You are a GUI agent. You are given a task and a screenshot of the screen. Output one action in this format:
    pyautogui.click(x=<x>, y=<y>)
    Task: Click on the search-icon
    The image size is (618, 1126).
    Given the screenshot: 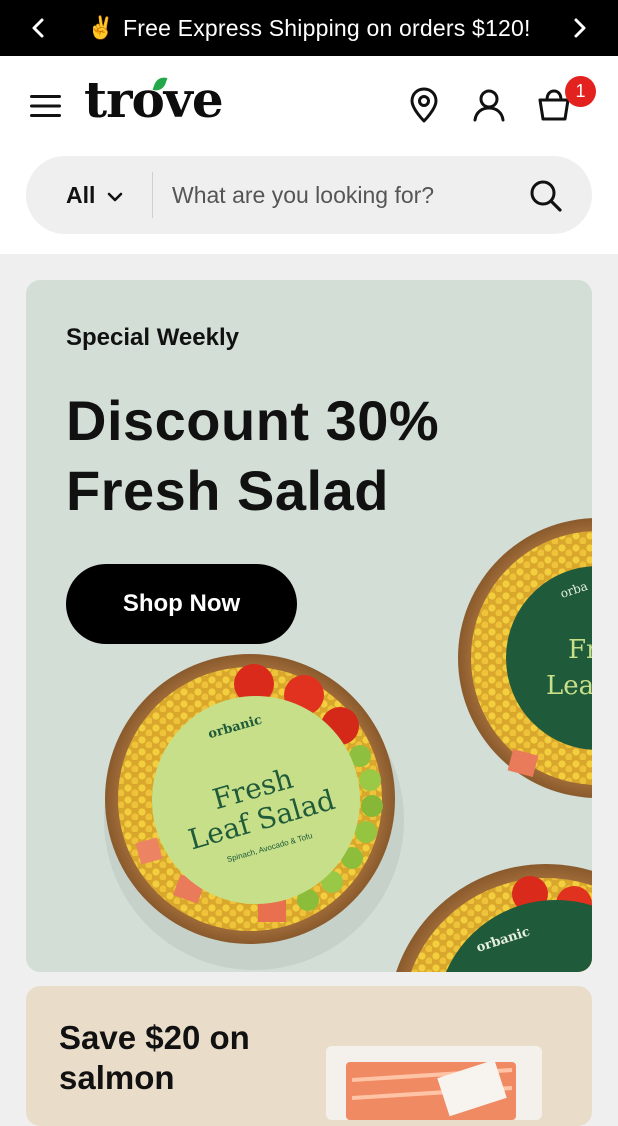 What is the action you would take?
    pyautogui.click(x=546, y=196)
    